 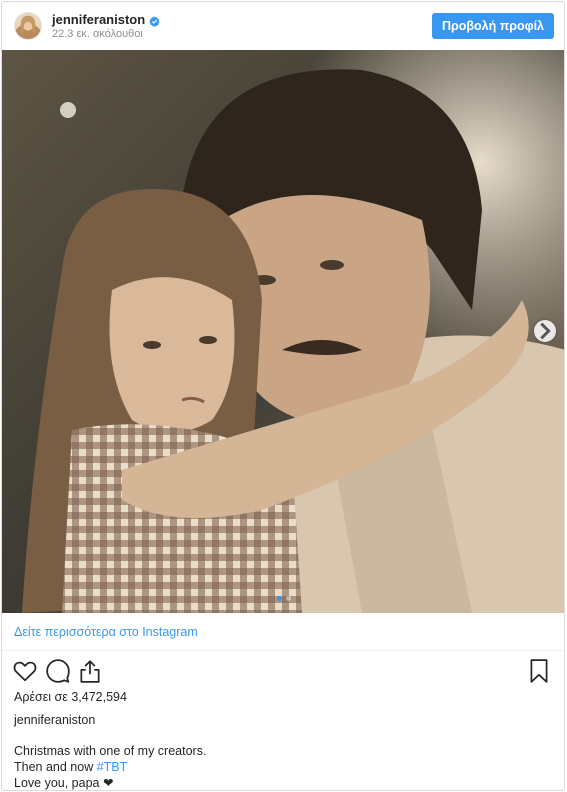 I want to click on caption-line: Christmas with one of my creators., so click(x=110, y=751).